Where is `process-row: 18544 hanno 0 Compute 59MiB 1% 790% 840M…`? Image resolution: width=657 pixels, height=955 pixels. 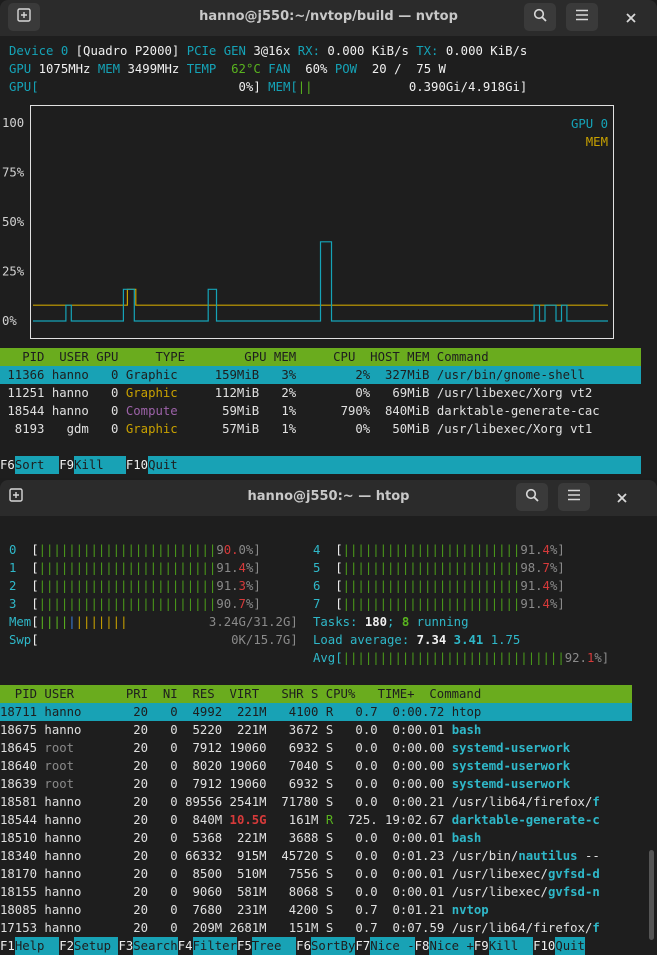 process-row: 18544 hanno 0 Compute 59MiB 1% 790% 840M… is located at coordinates (300, 411).